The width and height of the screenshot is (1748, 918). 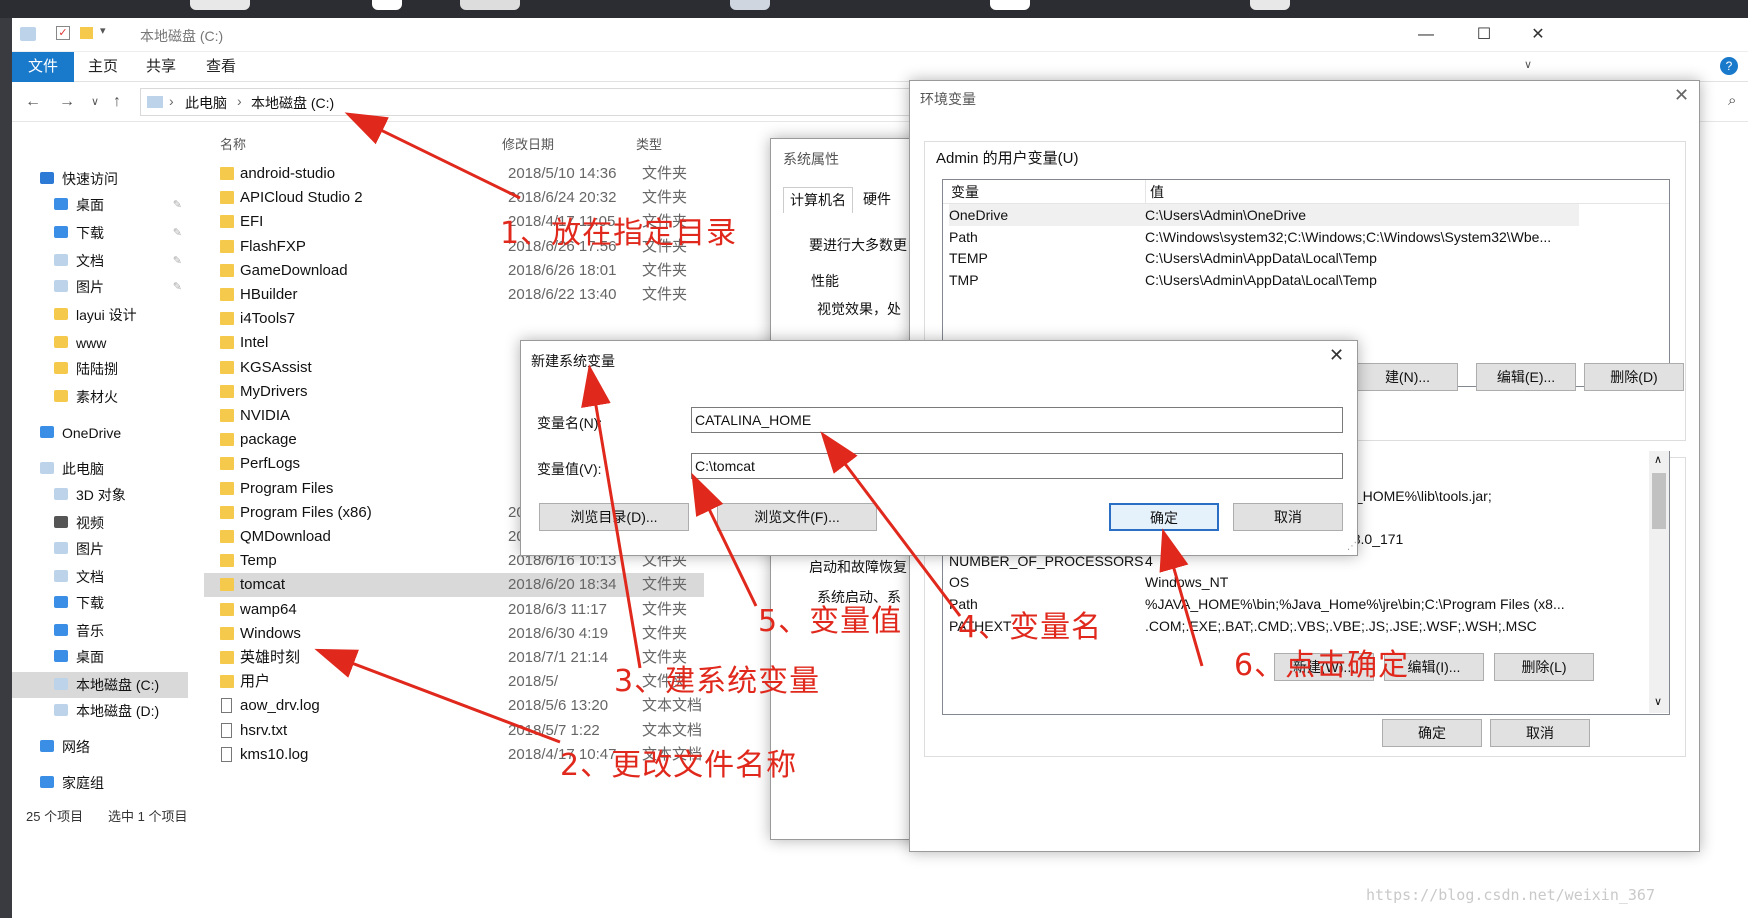 What do you see at coordinates (1322, 665) in the screenshot?
I see `annotation-step-6: 6、点击确定` at bounding box center [1322, 665].